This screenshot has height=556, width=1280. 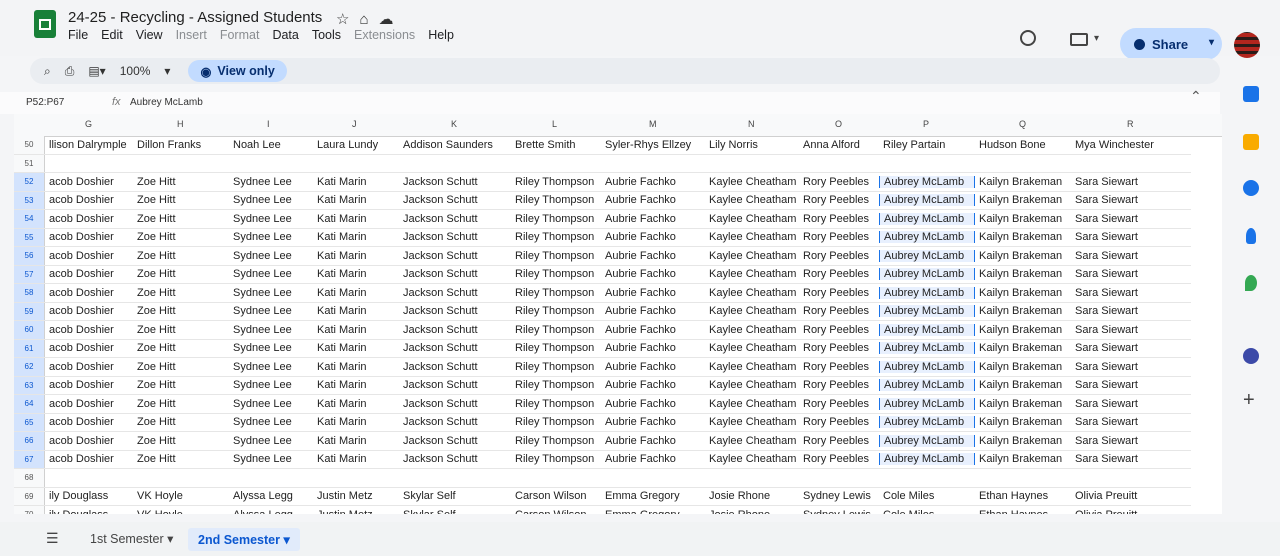 I want to click on row-number: 66, so click(x=29, y=441).